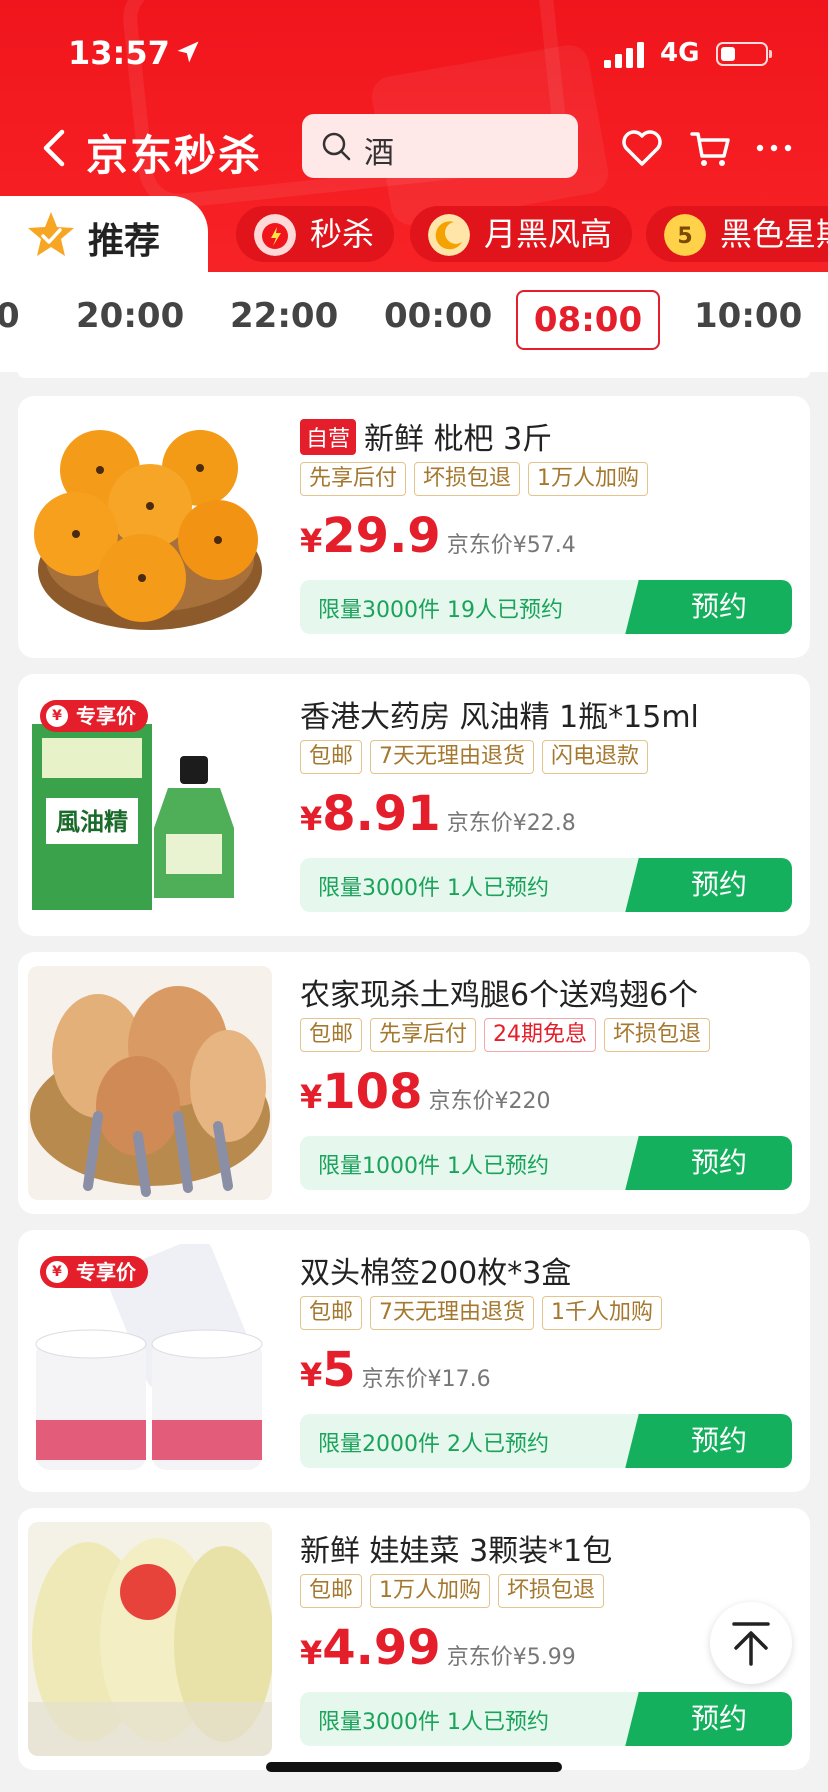 Image resolution: width=828 pixels, height=1792 pixels. I want to click on product-image-chicken-legs, so click(150, 1083).